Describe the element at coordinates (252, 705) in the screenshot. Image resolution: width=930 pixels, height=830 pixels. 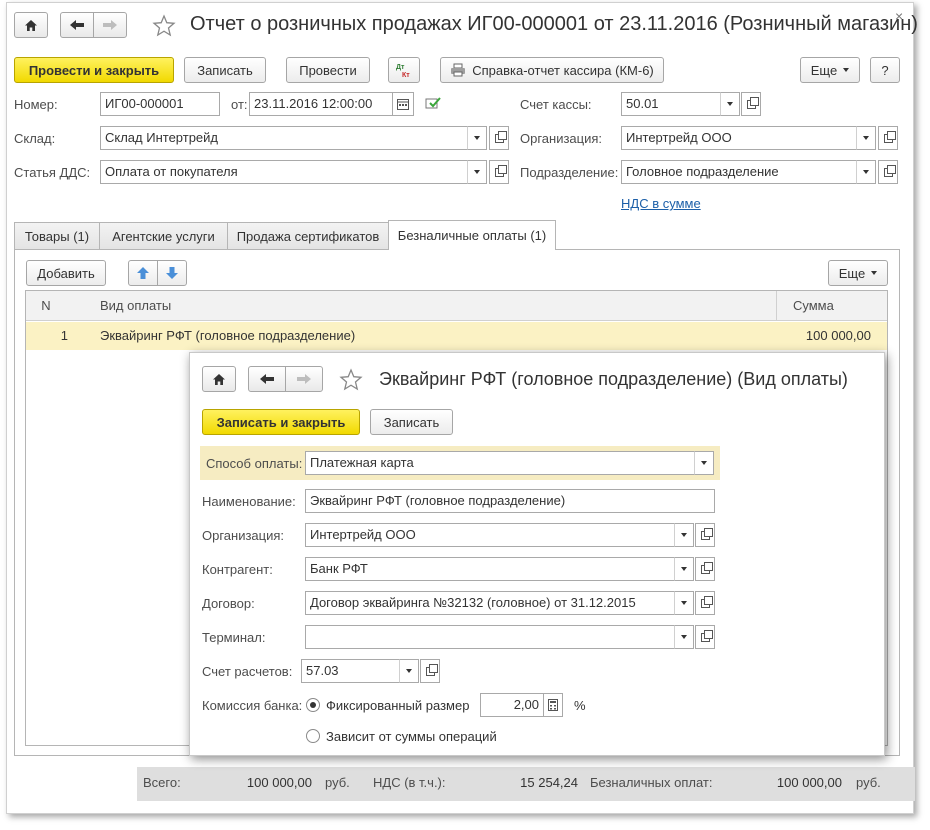
I see `commission-label: Комиссия банка:` at that location.